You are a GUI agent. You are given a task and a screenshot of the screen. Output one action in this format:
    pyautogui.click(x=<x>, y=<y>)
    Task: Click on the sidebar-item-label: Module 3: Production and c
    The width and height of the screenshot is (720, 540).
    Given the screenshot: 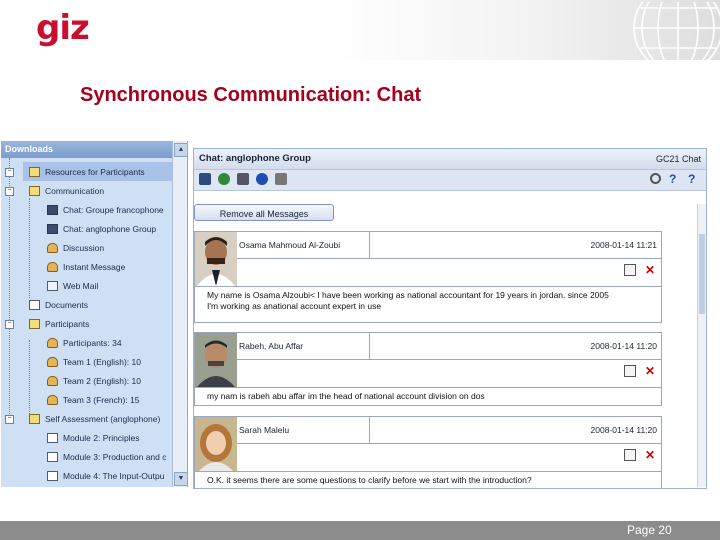 What is the action you would take?
    pyautogui.click(x=115, y=456)
    